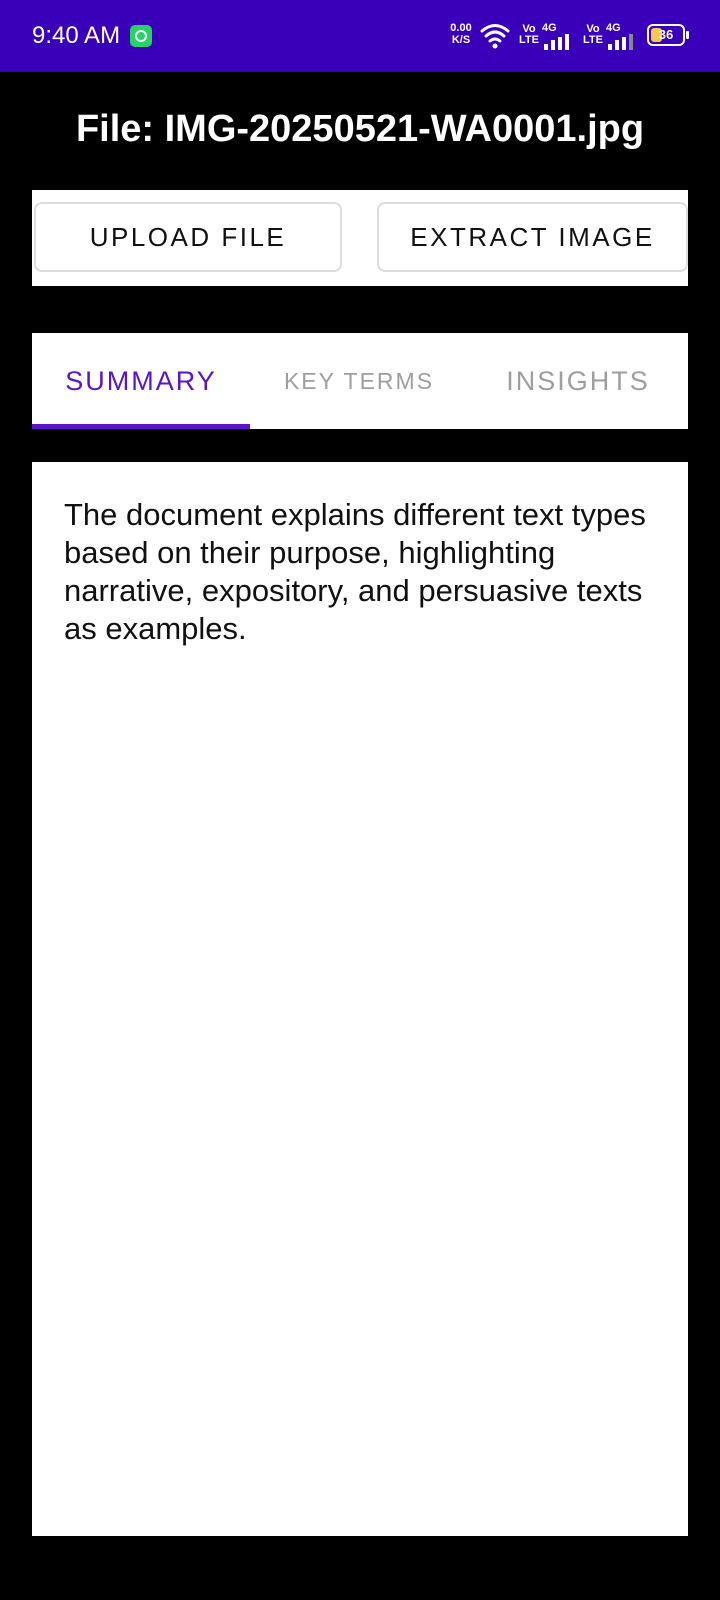 This screenshot has height=1600, width=720. Describe the element at coordinates (613, 28) in the screenshot. I see `sim2-network-type: 4G` at that location.